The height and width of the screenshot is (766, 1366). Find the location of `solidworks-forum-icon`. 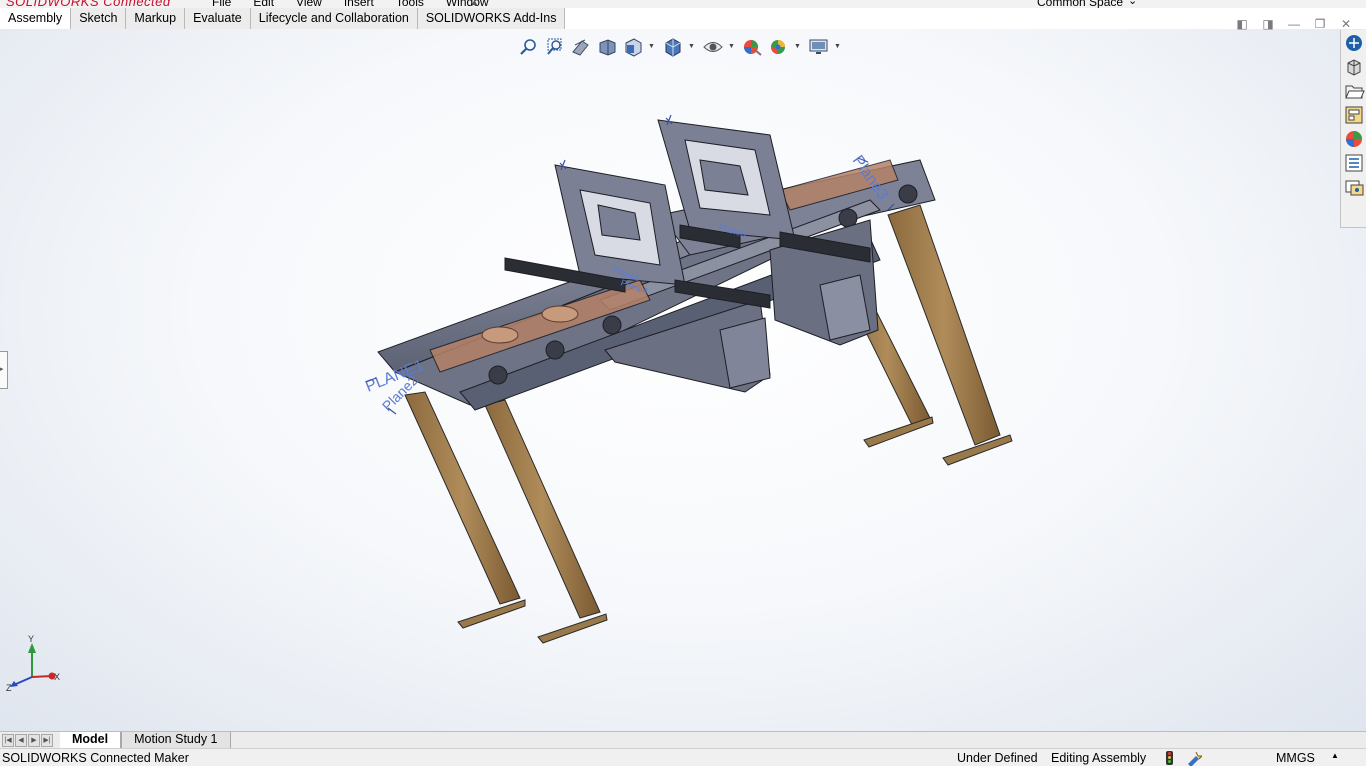

solidworks-forum-icon is located at coordinates (1354, 187).